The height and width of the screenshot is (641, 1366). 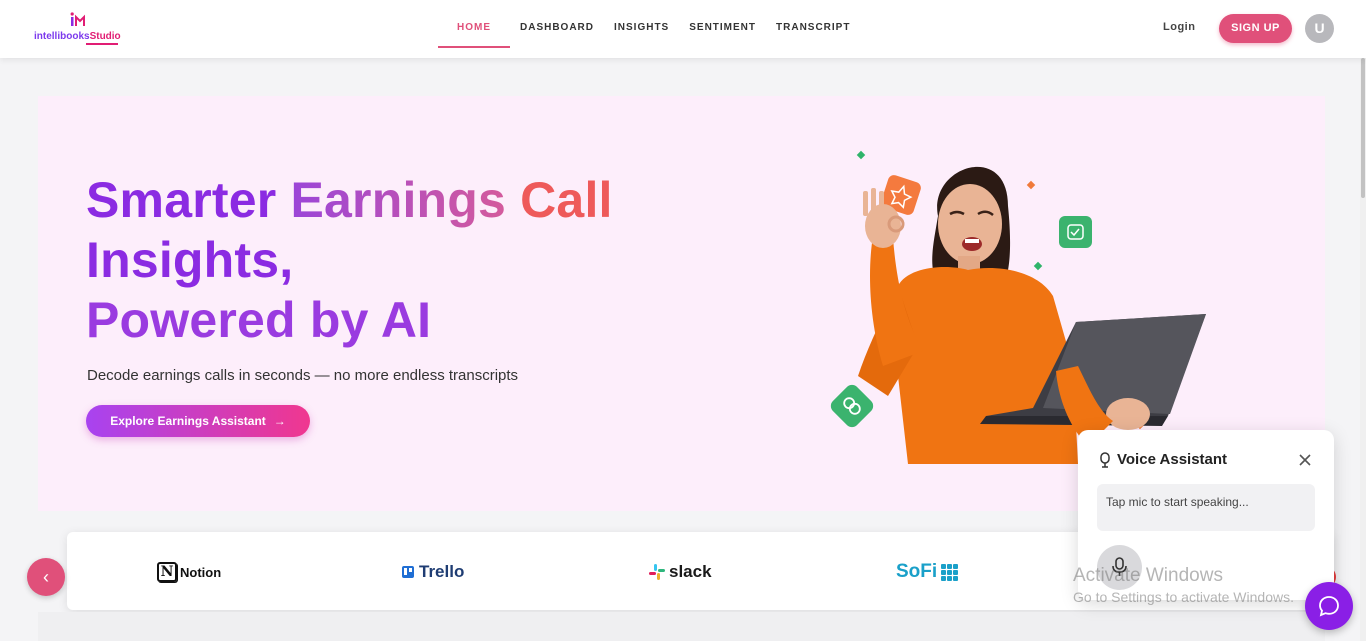 What do you see at coordinates (1172, 459) in the screenshot?
I see `voice-assistant-title: Voice Assistant` at bounding box center [1172, 459].